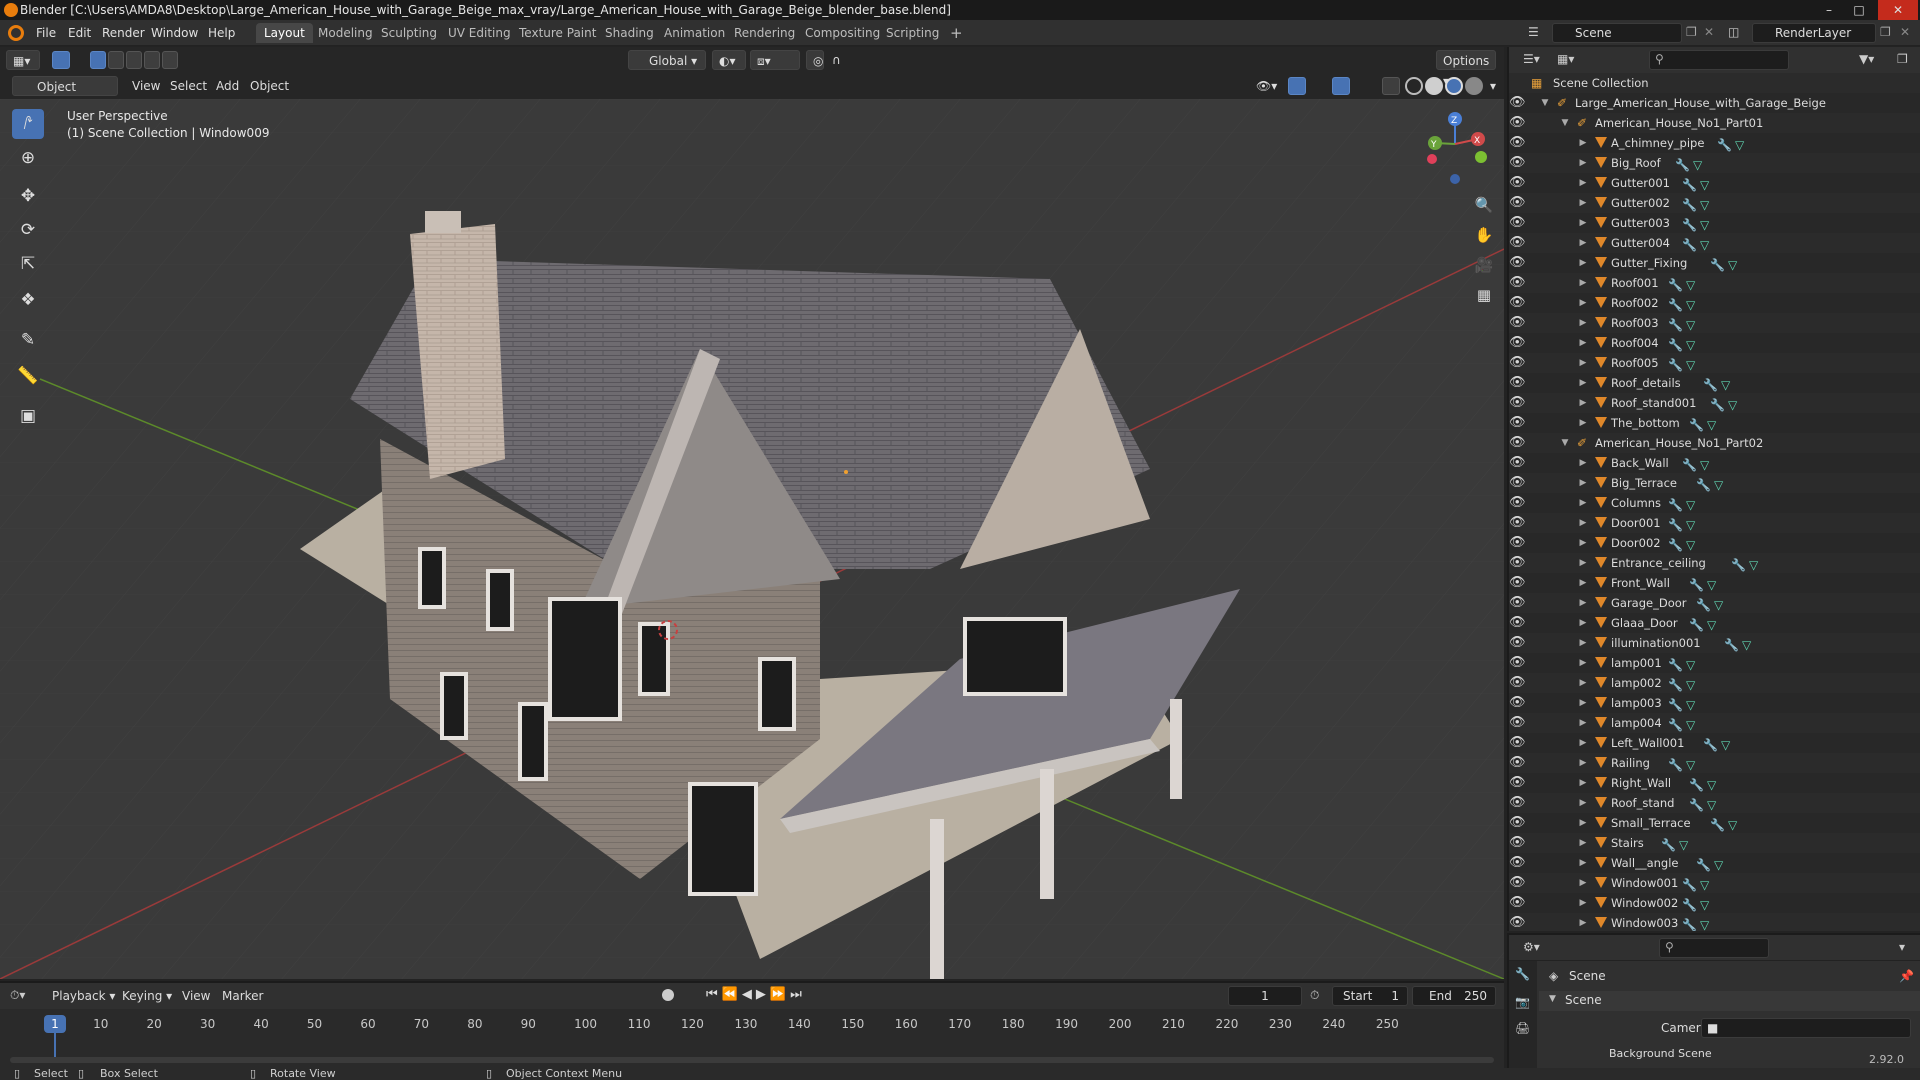 Image resolution: width=1920 pixels, height=1080 pixels. I want to click on blender-menu-icon, so click(16, 33).